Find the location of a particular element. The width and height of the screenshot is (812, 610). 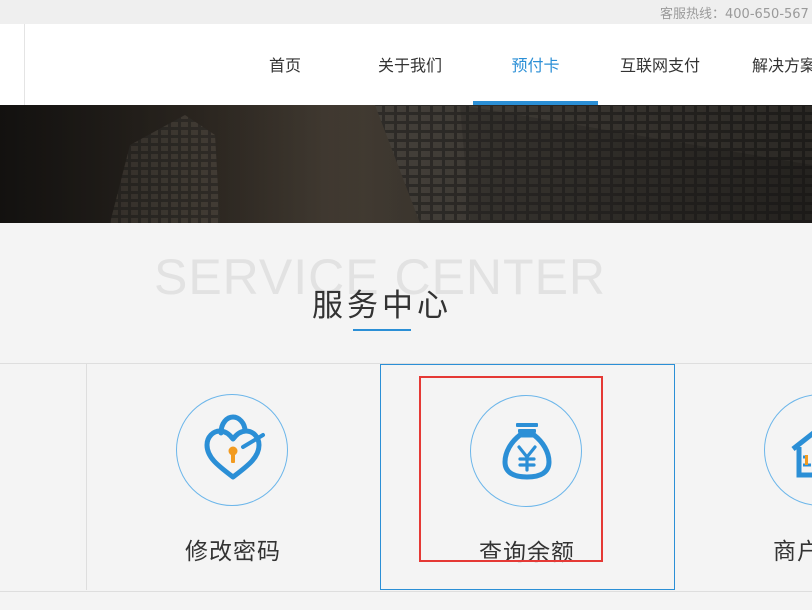

header: 首页 关于我们 预付卡 互联网支付 解决方案 is located at coordinates (406, 64).